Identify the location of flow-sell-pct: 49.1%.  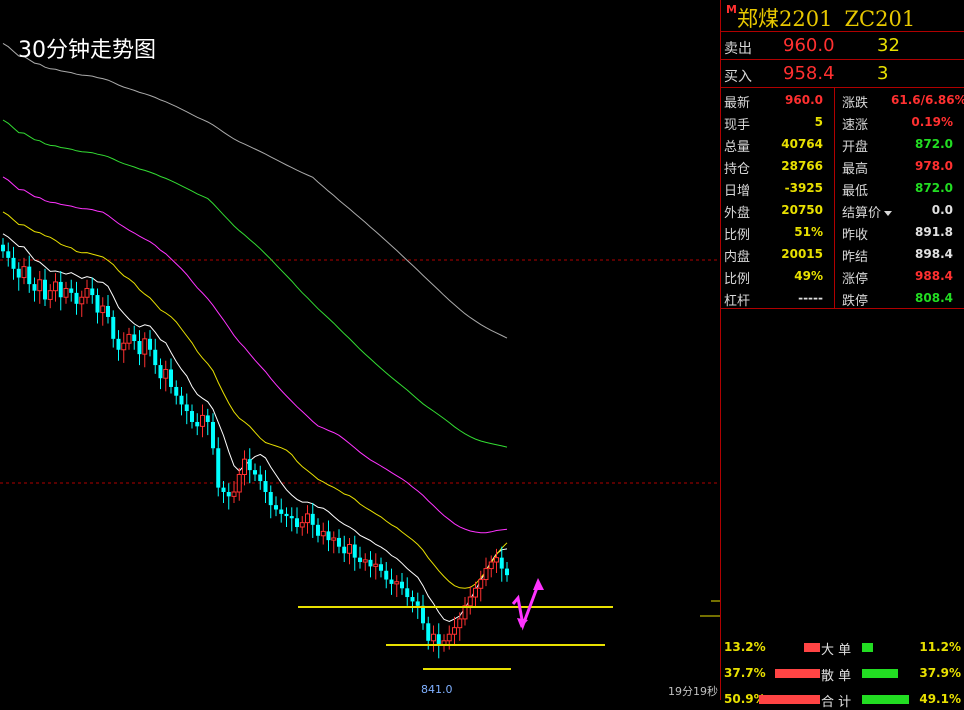
(940, 699).